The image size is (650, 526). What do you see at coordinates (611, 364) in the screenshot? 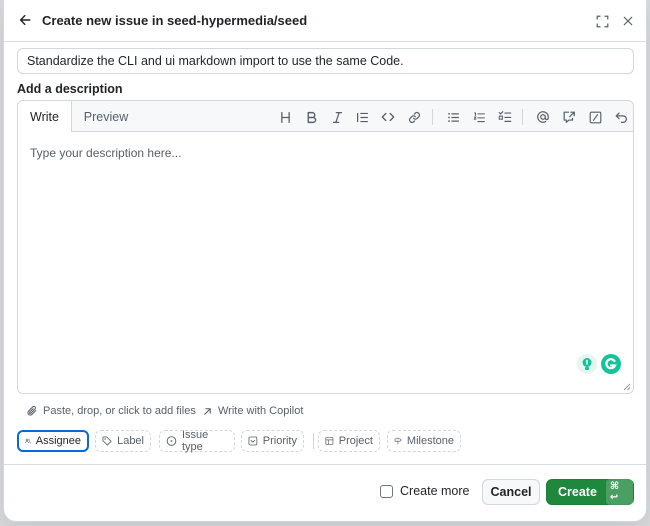
I see `grammarly-icon` at bounding box center [611, 364].